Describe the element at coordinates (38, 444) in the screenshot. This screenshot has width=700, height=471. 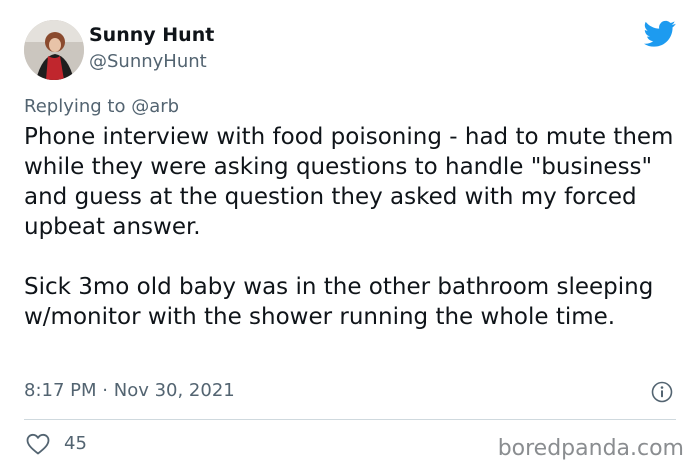
I see `heart-icon` at that location.